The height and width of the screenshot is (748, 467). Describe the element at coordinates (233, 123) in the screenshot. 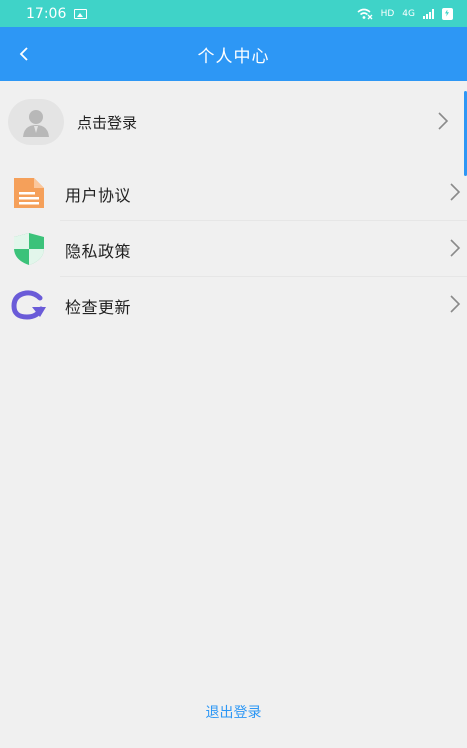

I see `login-row: 点击登录` at that location.